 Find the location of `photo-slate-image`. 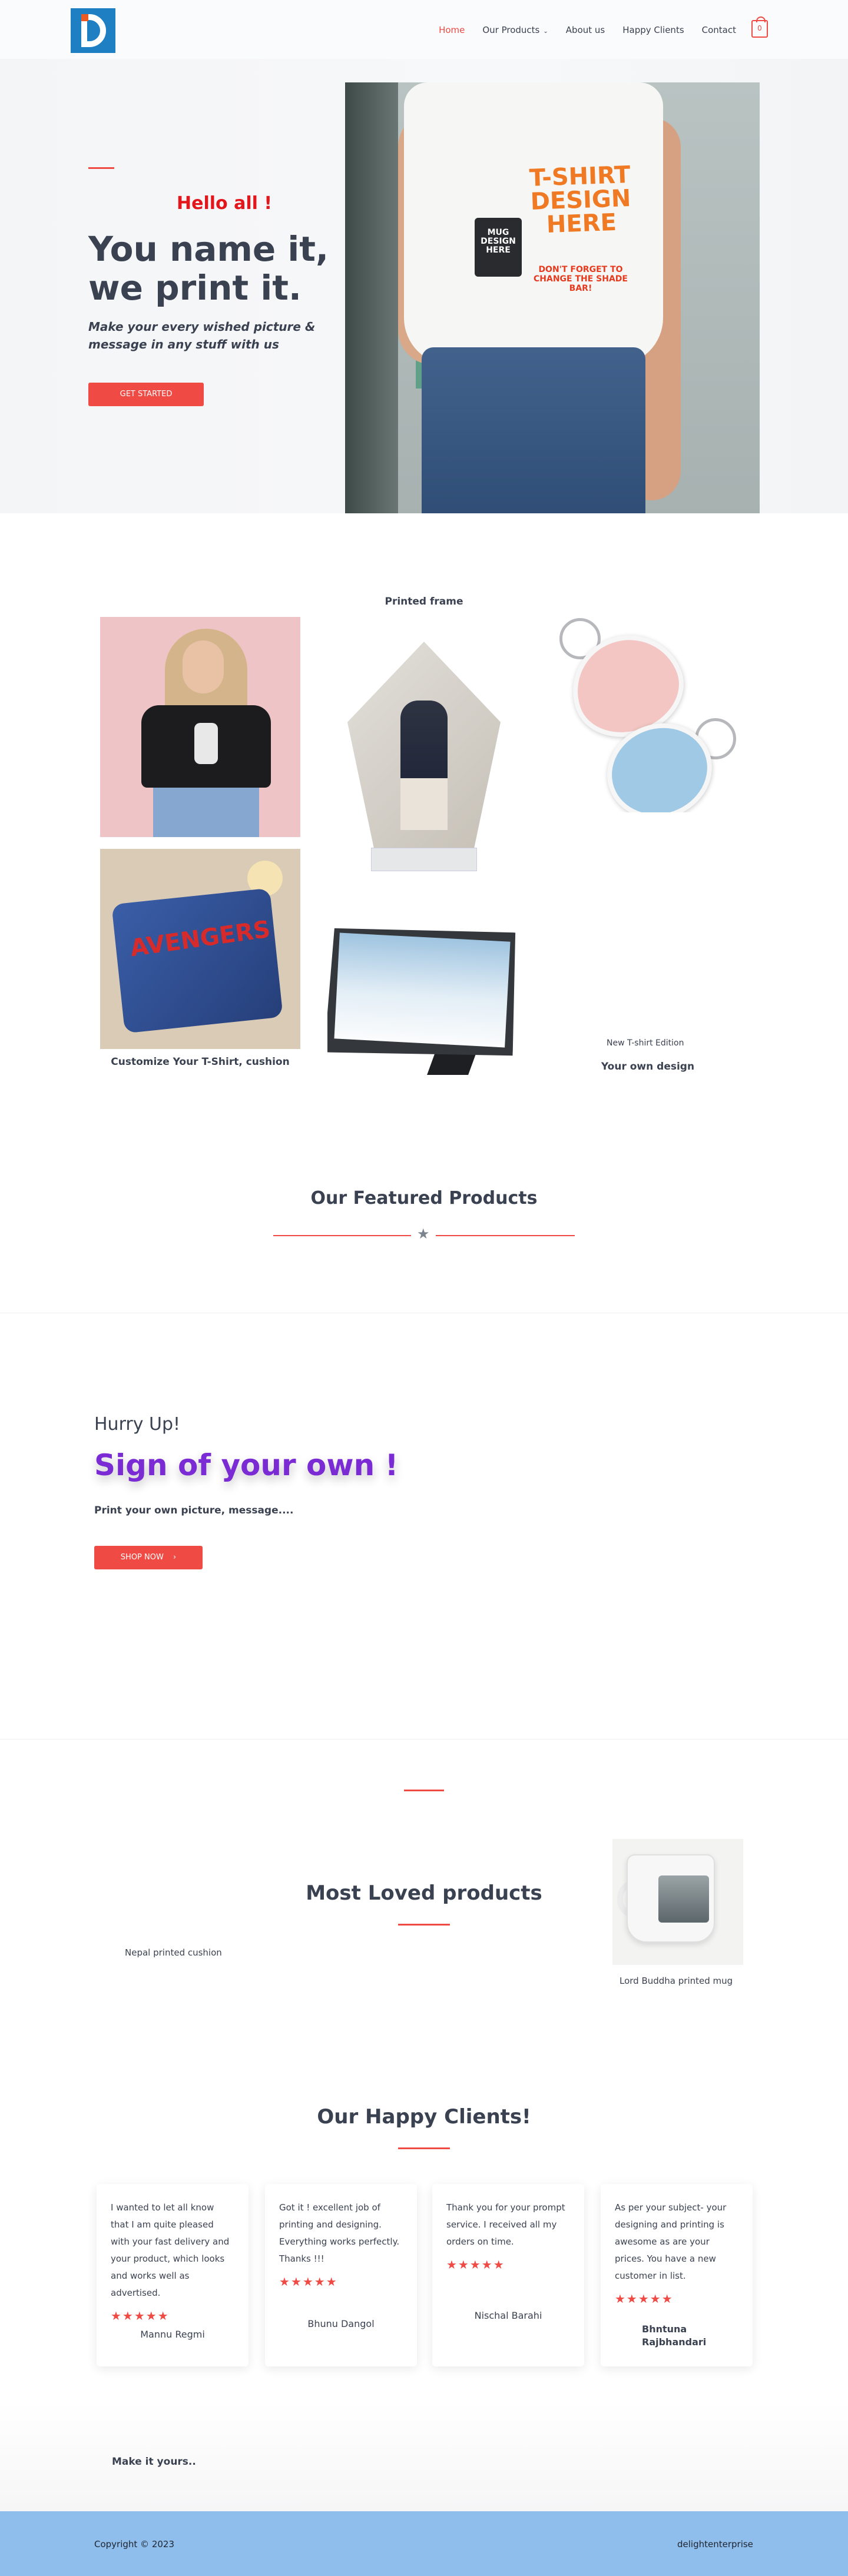

photo-slate-image is located at coordinates (425, 1005).